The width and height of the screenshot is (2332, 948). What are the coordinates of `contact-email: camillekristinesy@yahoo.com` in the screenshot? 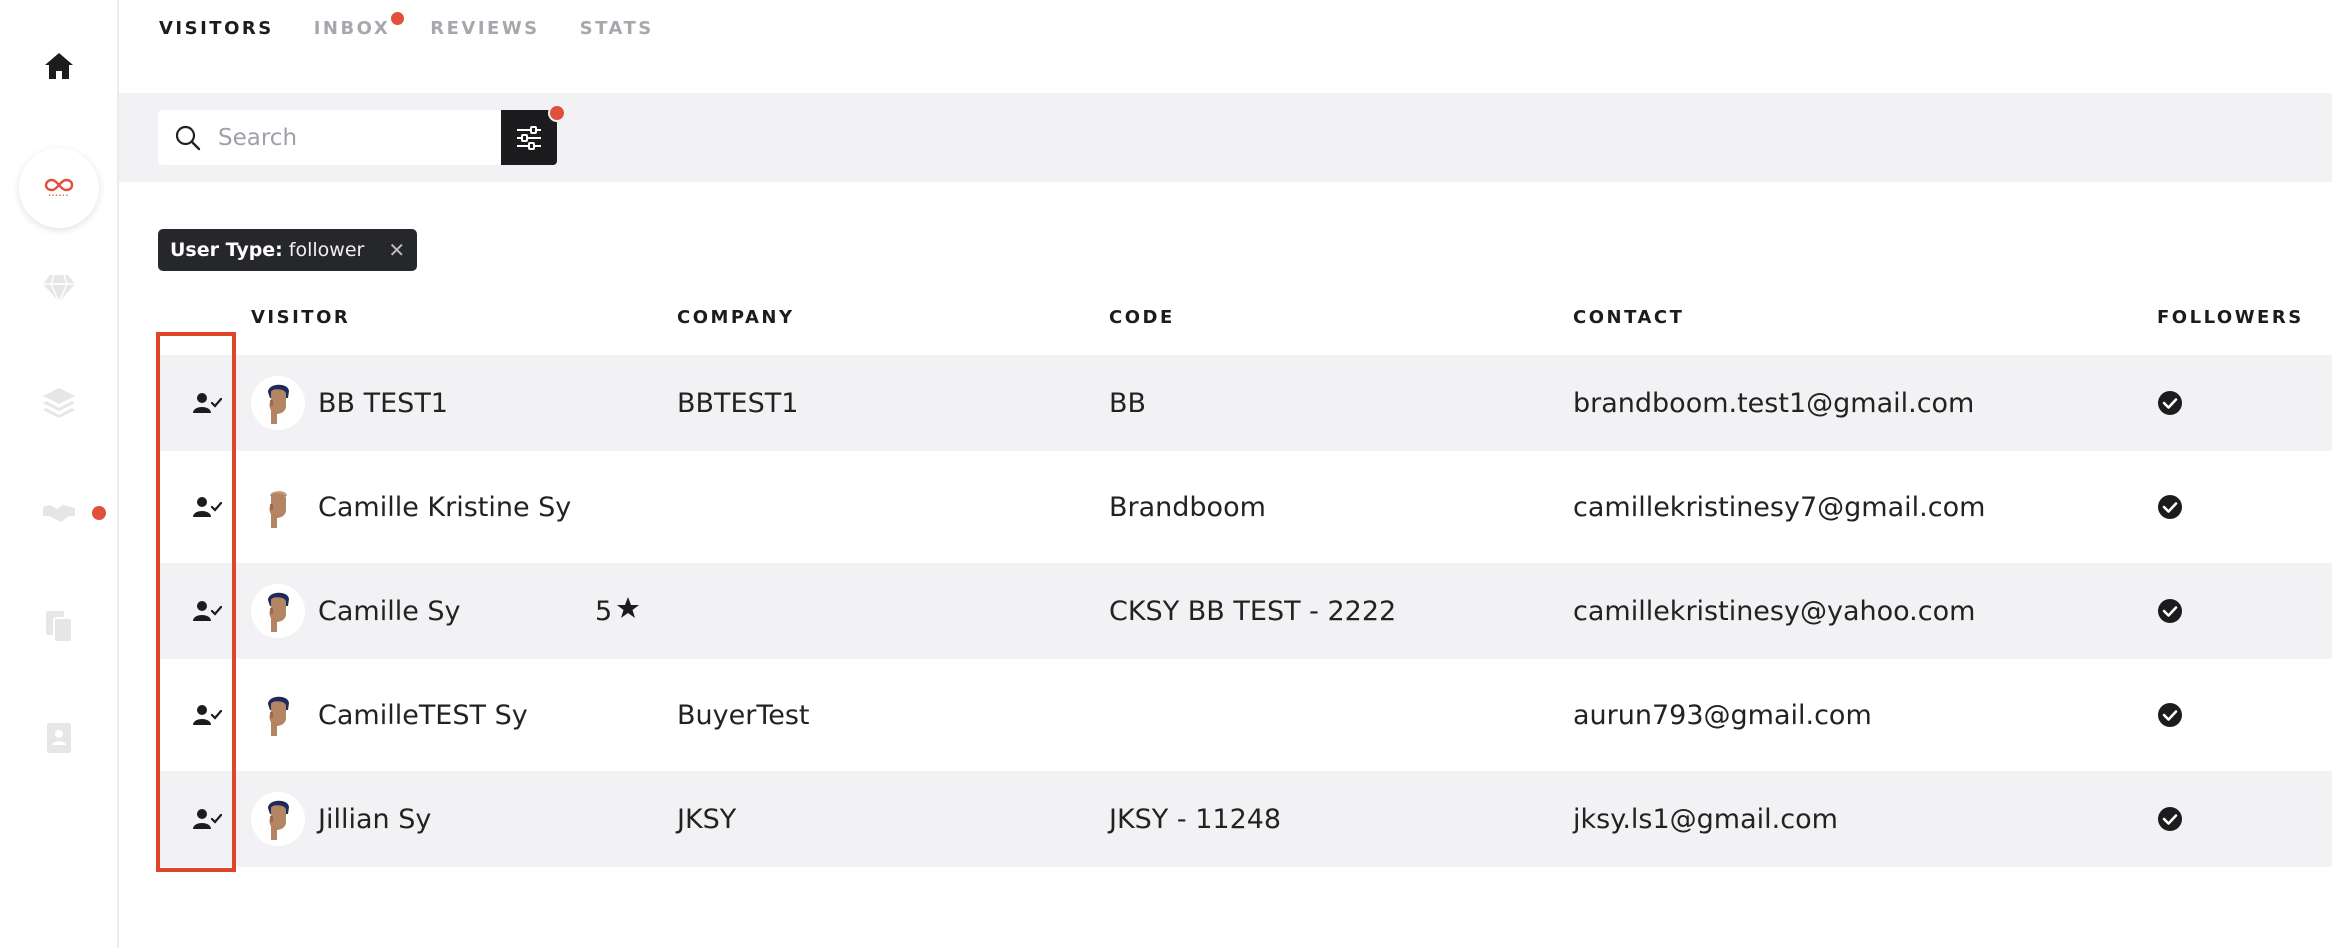 It's located at (1774, 611).